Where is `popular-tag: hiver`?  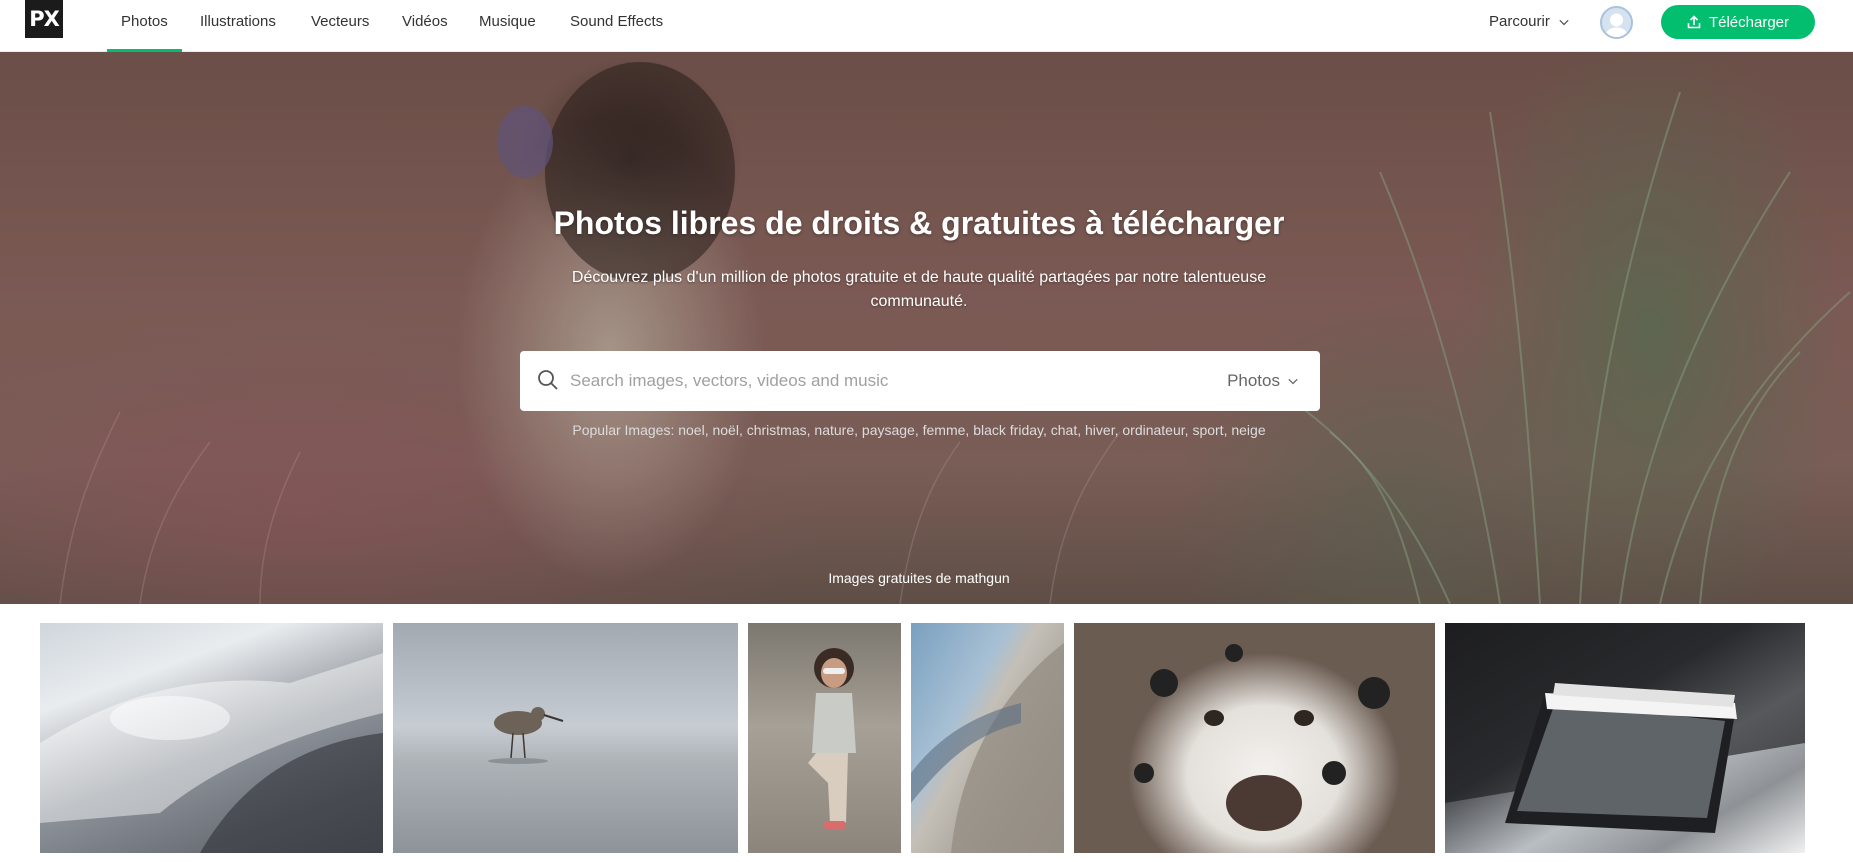
popular-tag: hiver is located at coordinates (1100, 430).